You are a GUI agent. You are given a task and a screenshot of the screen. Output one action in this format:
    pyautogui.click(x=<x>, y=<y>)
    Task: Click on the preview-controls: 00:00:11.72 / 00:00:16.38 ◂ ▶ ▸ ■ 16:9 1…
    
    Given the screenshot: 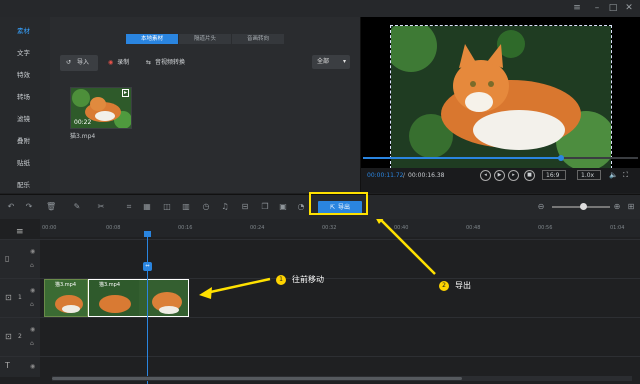 What is the action you would take?
    pyautogui.click(x=500, y=180)
    